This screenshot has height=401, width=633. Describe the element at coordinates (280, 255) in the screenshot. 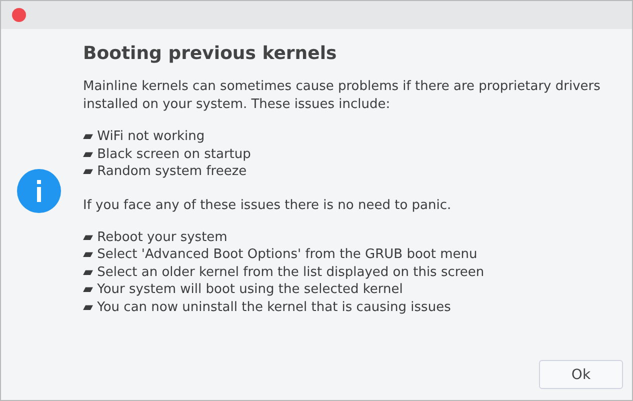

I see `step-item: ▰ Select 'Advanced Boot Options' from the GRUB boot menu` at that location.